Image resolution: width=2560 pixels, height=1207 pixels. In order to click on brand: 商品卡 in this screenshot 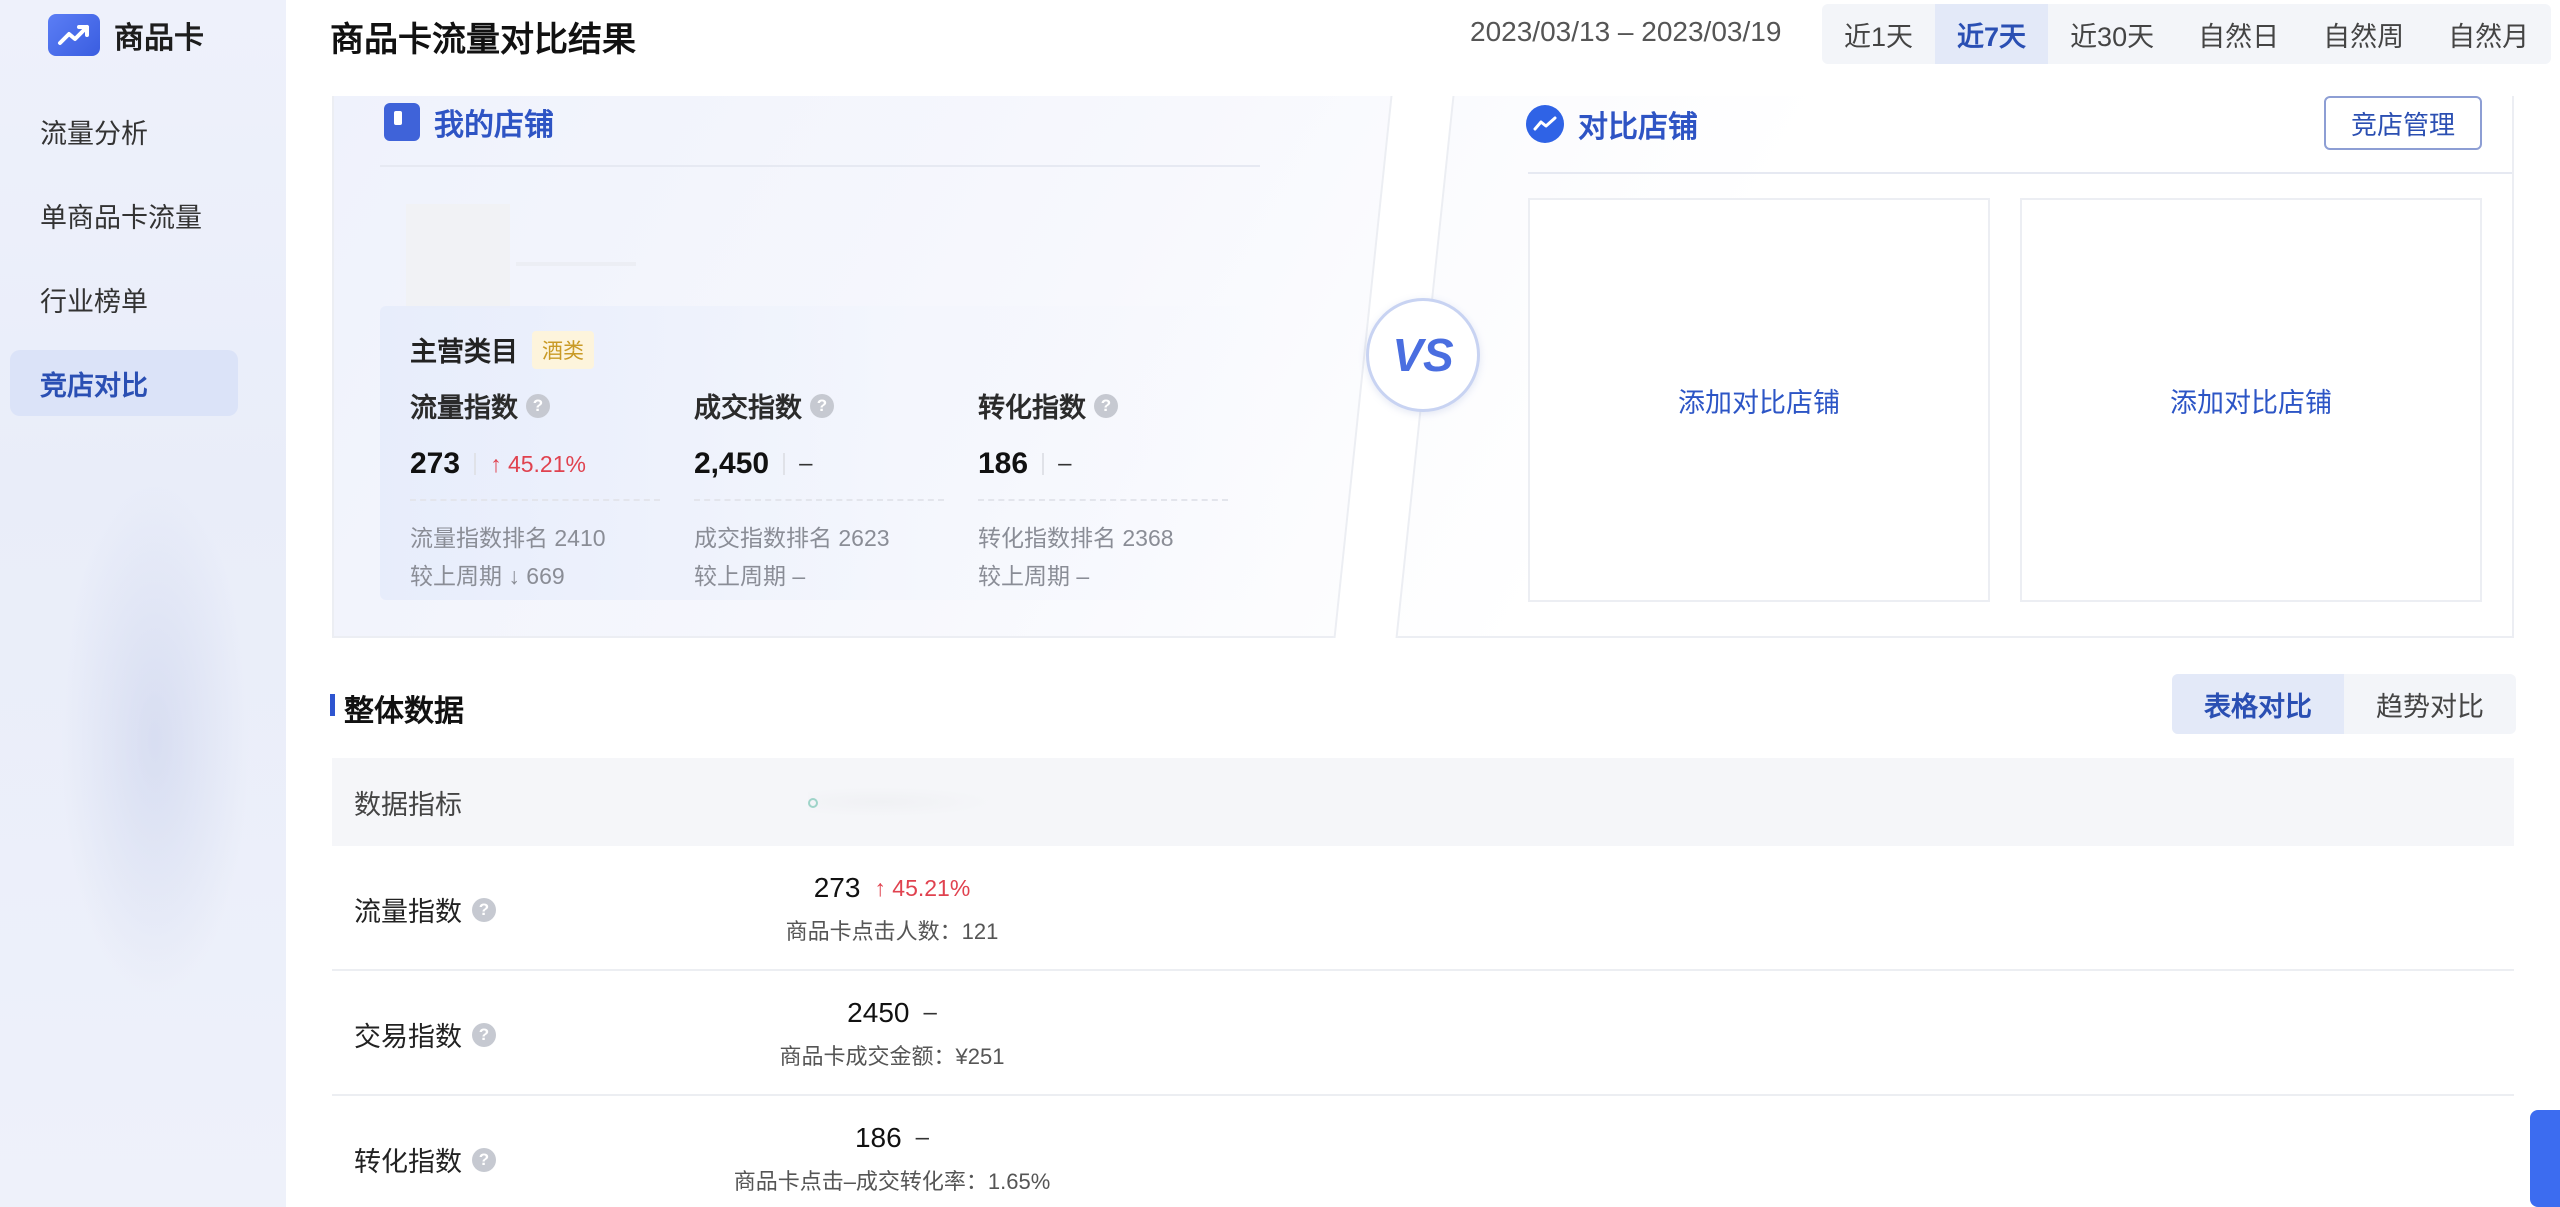, I will do `click(126, 35)`.